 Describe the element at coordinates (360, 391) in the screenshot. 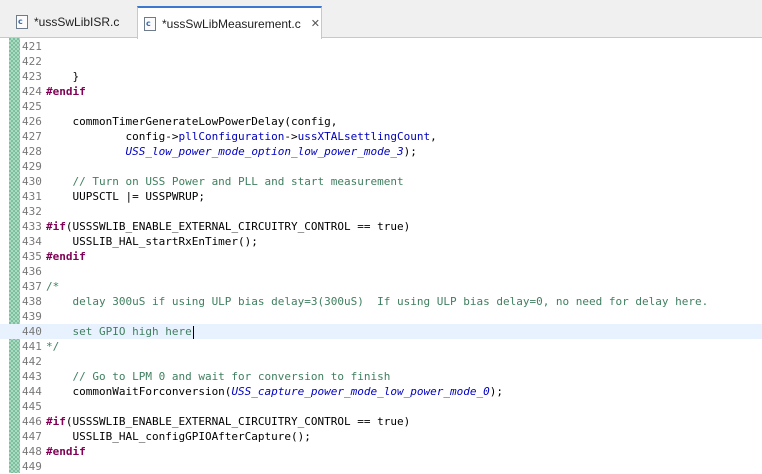

I see `code-token: USS_capture_power_mode_low_power_mode_0` at that location.